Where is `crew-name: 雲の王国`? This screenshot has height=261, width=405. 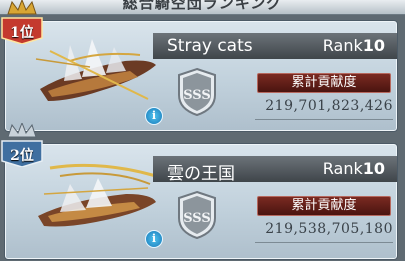 crew-name: 雲の王国 is located at coordinates (201, 174).